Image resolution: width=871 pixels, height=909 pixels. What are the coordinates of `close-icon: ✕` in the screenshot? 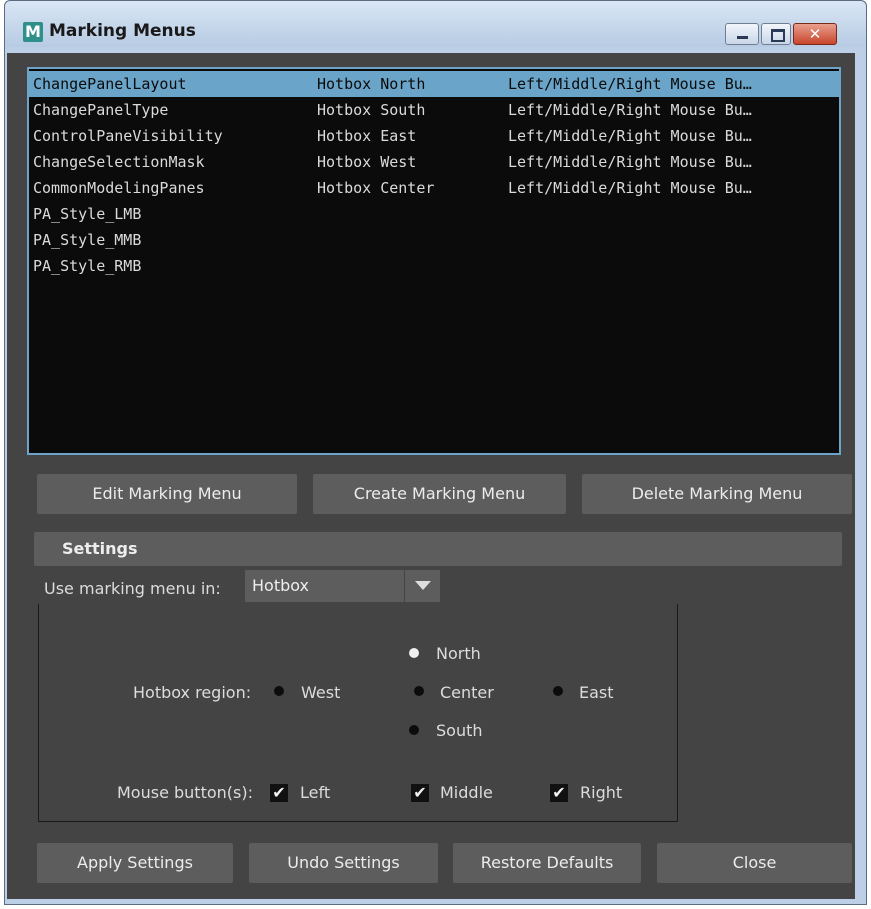 It's located at (815, 34).